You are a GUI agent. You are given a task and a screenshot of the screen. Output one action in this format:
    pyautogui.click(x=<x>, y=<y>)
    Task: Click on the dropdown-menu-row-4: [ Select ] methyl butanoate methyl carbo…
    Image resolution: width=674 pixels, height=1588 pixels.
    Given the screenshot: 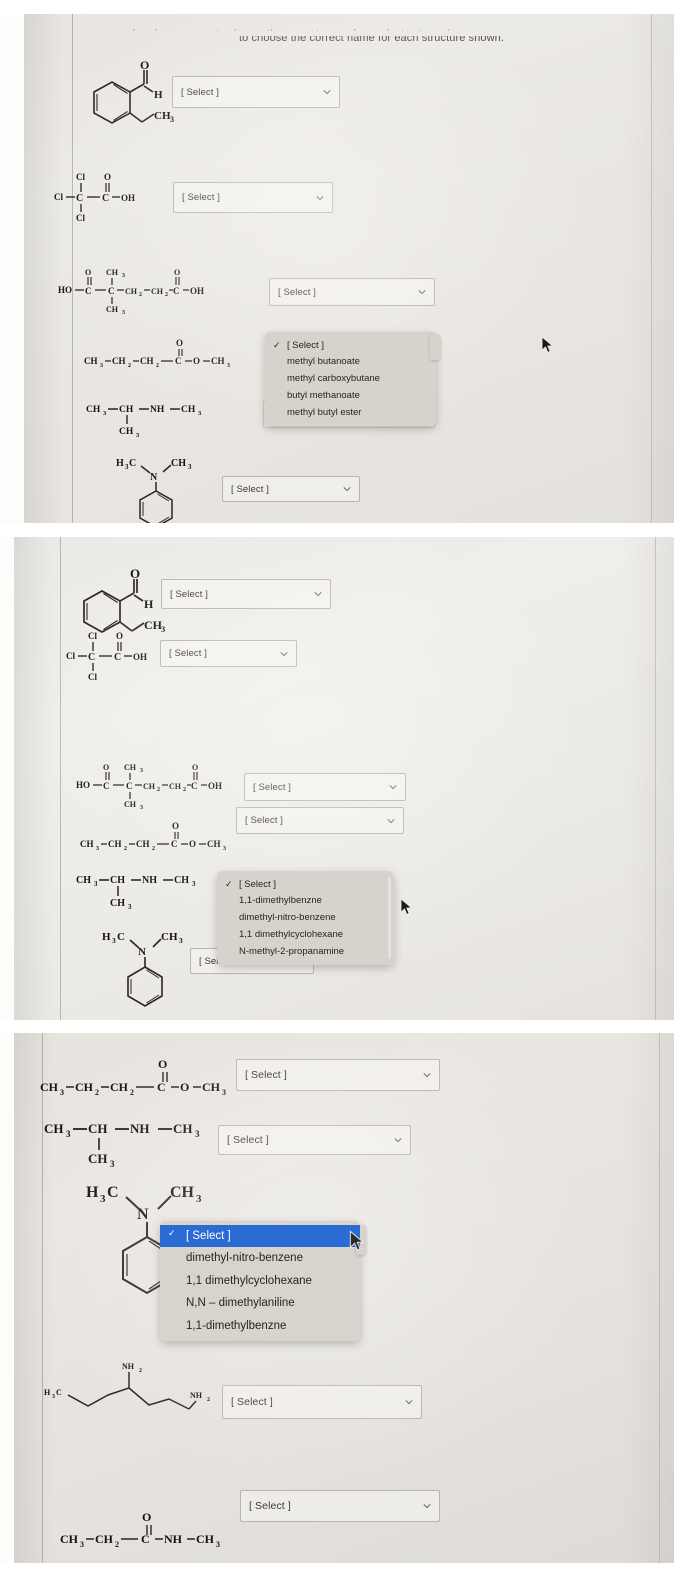 What is the action you would take?
    pyautogui.click(x=352, y=379)
    